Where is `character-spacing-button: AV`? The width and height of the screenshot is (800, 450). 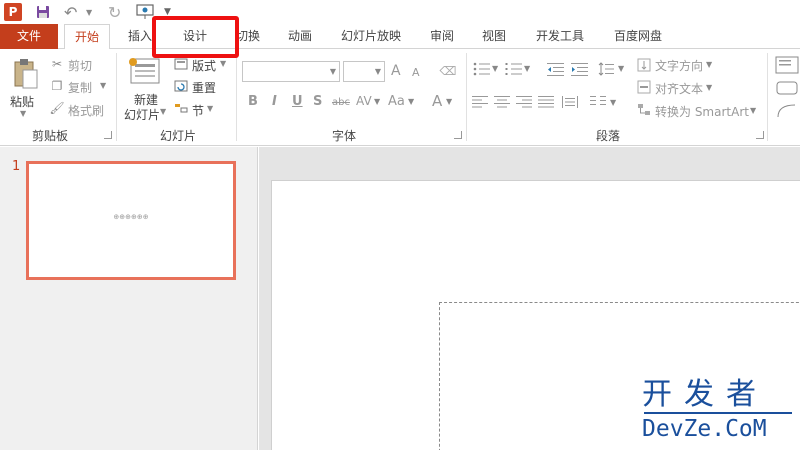 character-spacing-button: AV is located at coordinates (364, 101).